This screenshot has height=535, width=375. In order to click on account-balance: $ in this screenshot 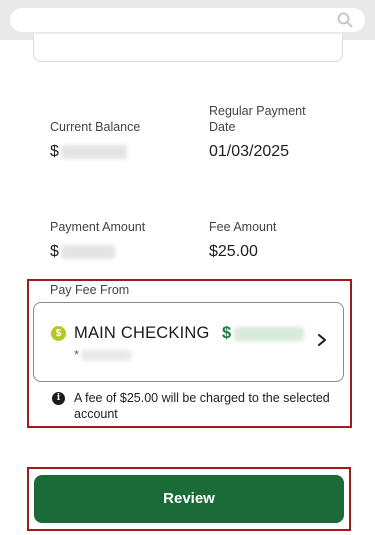, I will do `click(263, 333)`.